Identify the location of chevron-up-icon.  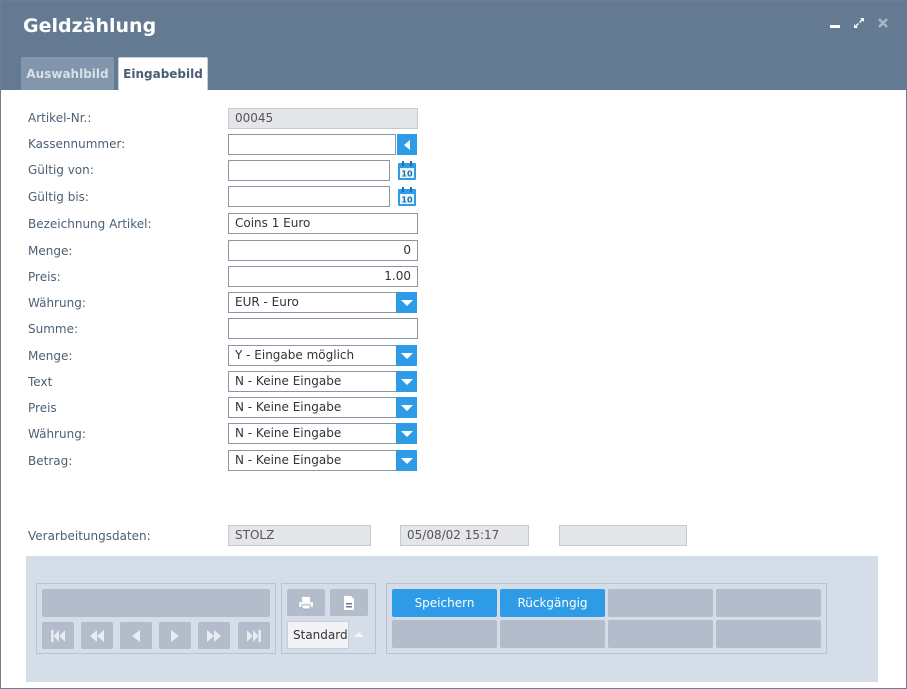
(359, 634).